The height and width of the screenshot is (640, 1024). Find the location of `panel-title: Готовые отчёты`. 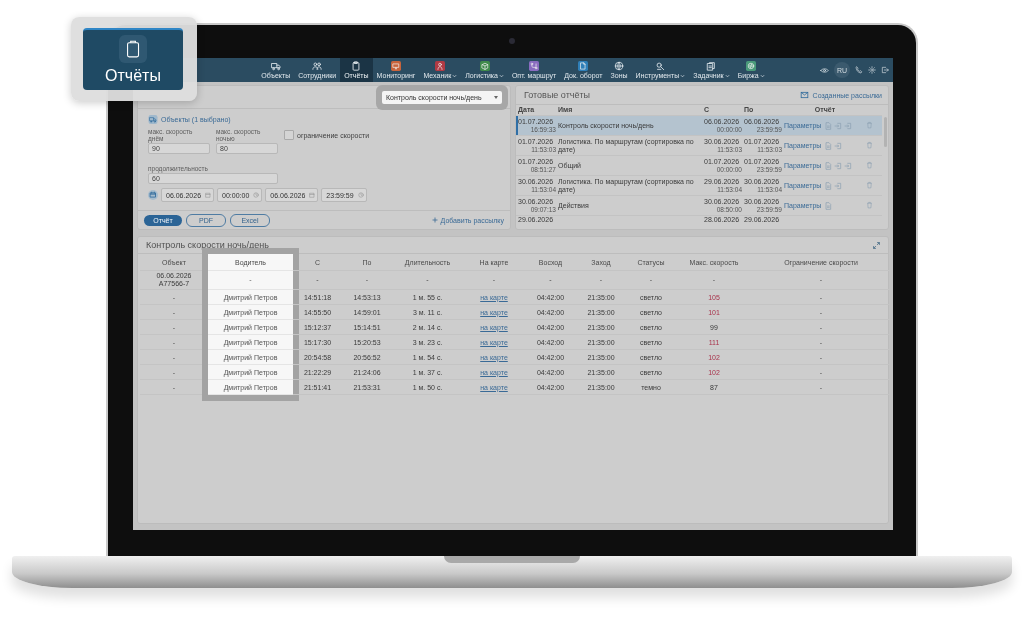

panel-title: Готовые отчёты is located at coordinates (557, 95).